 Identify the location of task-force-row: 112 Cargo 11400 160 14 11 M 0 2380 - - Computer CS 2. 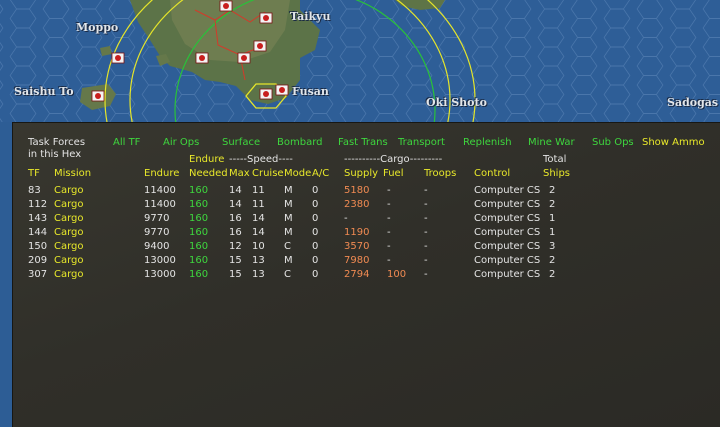
(313, 206).